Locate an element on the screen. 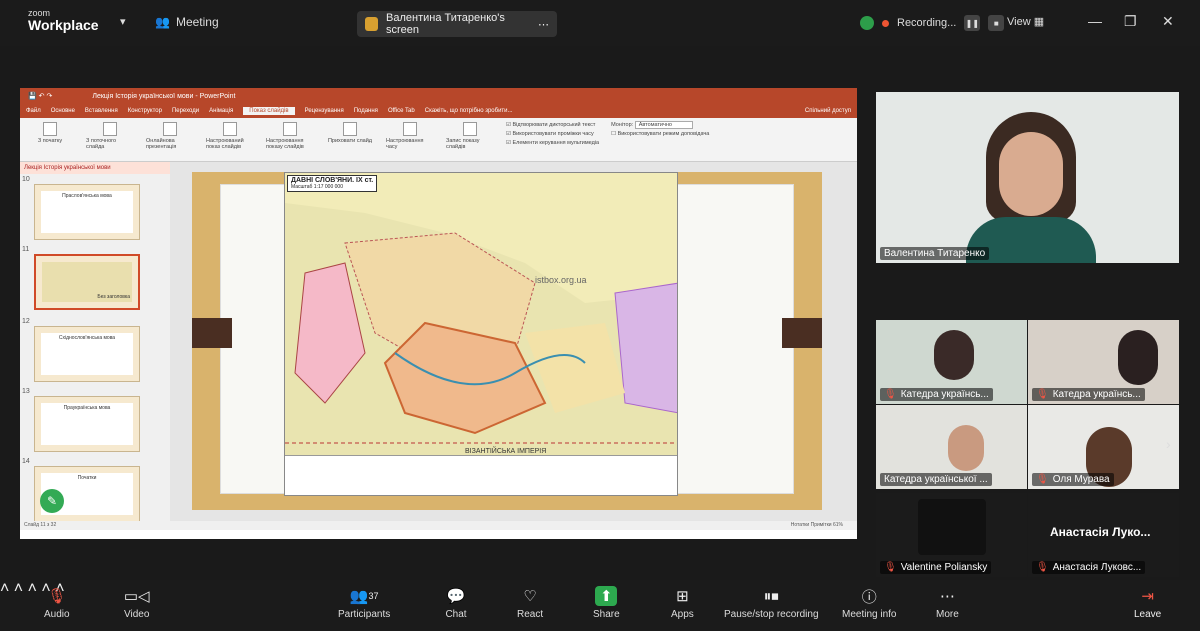 This screenshot has height=631, width=1200. audio-button: 🎙 Audio is located at coordinates (57, 603).